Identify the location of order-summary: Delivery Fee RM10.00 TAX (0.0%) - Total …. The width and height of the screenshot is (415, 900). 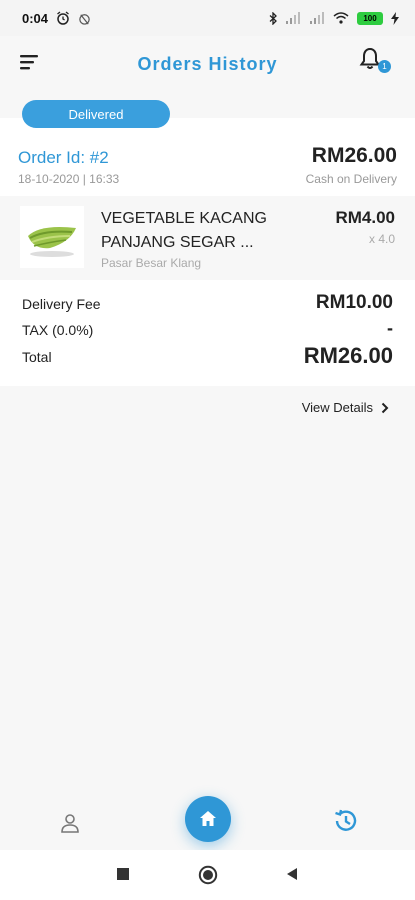
(207, 335).